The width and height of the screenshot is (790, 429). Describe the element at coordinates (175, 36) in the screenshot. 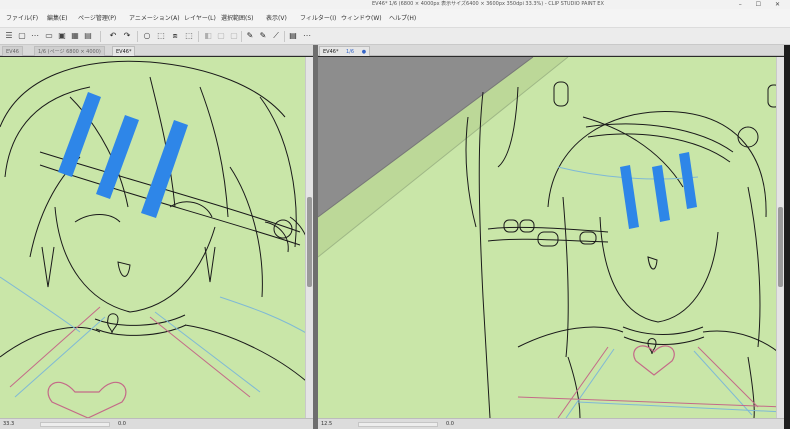

I see `transform-icon: ⧈` at that location.